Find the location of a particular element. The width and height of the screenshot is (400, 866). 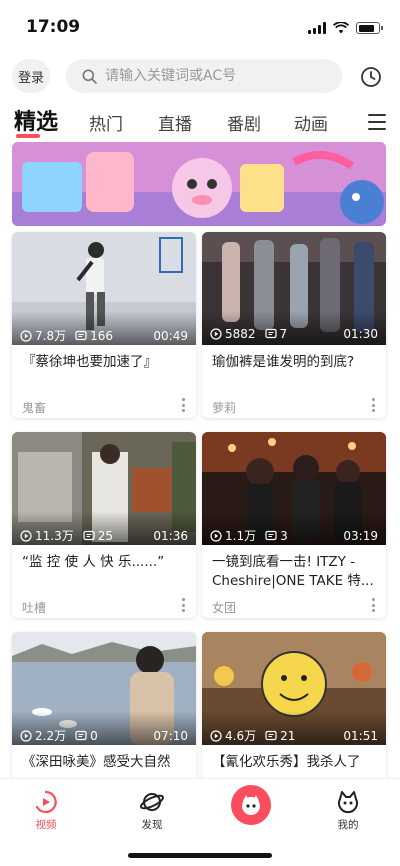

promo-banner is located at coordinates (199, 184).